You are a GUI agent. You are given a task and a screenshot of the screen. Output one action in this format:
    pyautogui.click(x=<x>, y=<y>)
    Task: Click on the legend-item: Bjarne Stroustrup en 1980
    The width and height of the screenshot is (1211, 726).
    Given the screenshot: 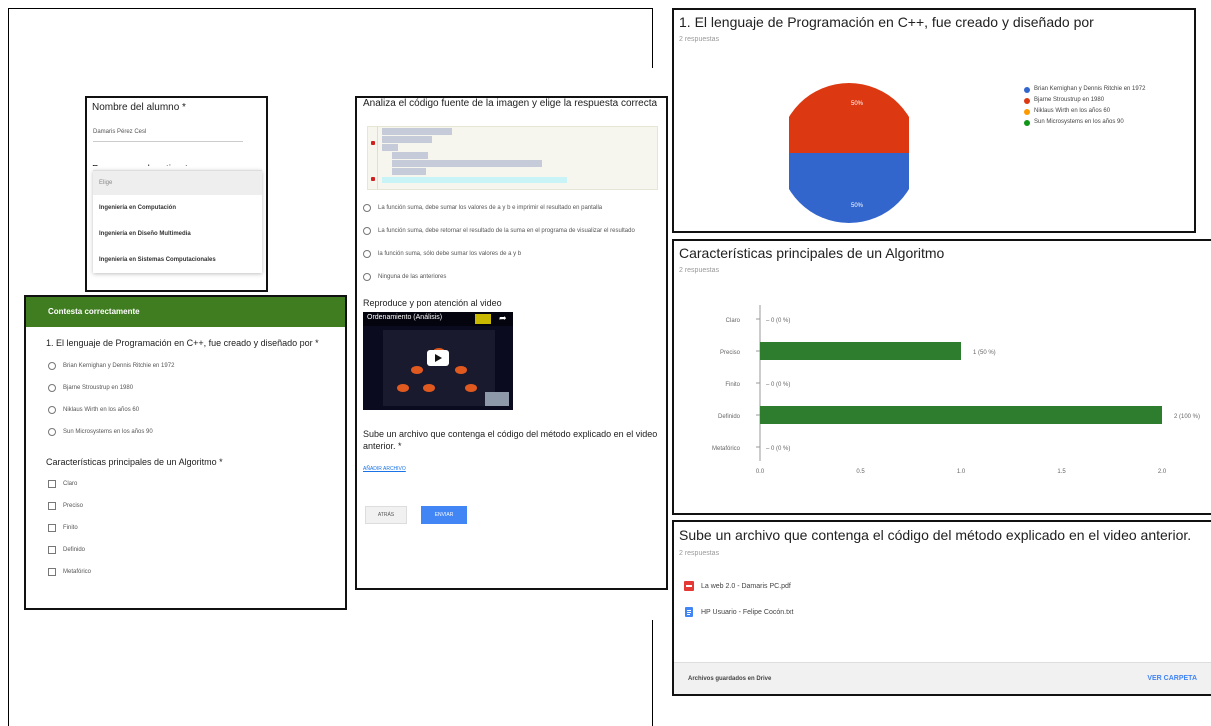 What is the action you would take?
    pyautogui.click(x=1104, y=100)
    